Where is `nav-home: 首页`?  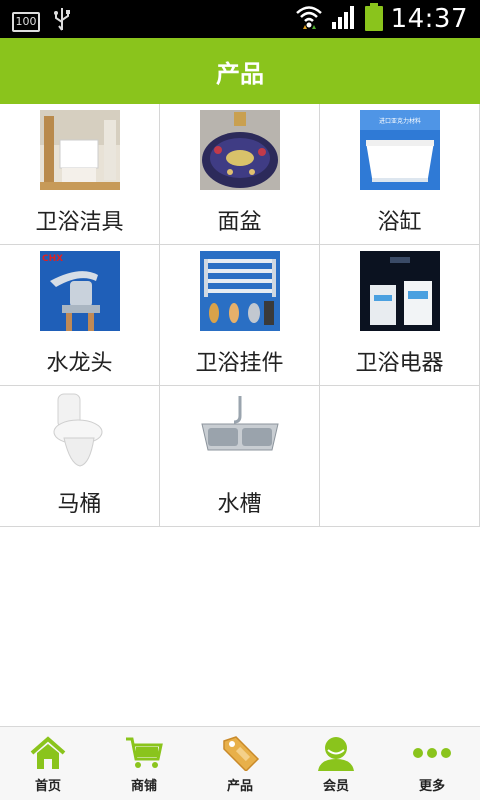 nav-home: 首页 is located at coordinates (48, 763).